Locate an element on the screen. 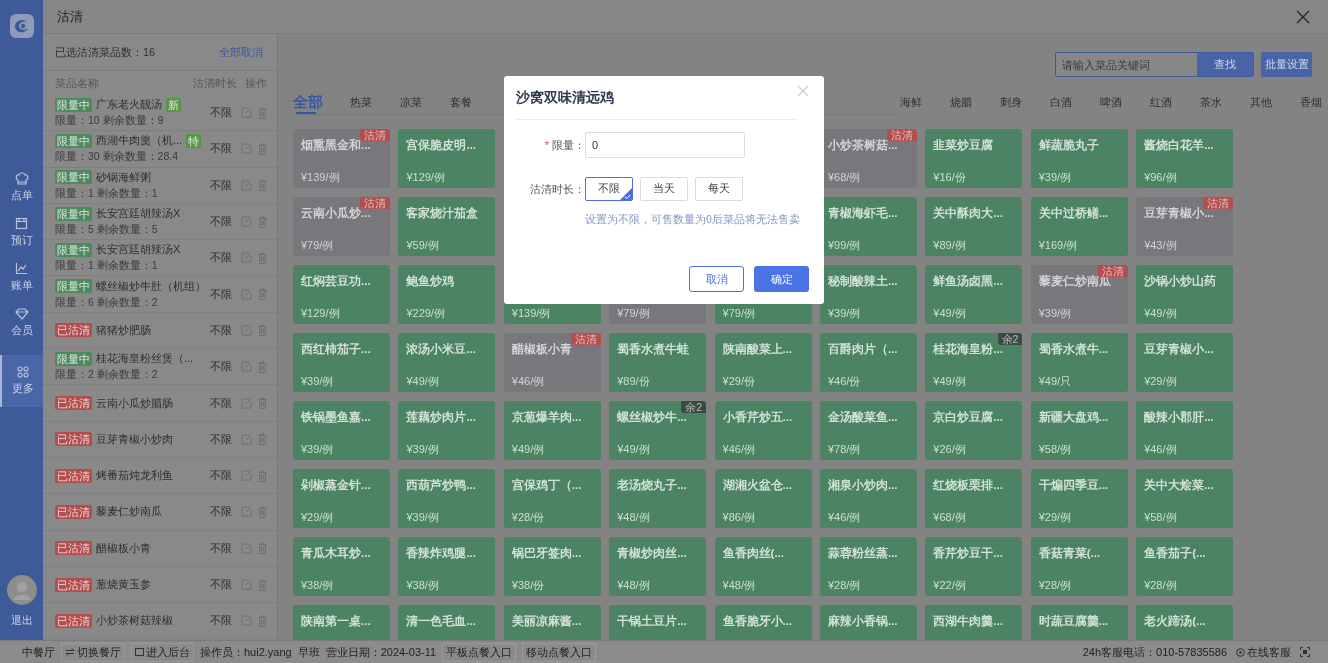 The image size is (1328, 663). dish-card: 京葱爆羊肉... ¥49/例 is located at coordinates (552, 430).